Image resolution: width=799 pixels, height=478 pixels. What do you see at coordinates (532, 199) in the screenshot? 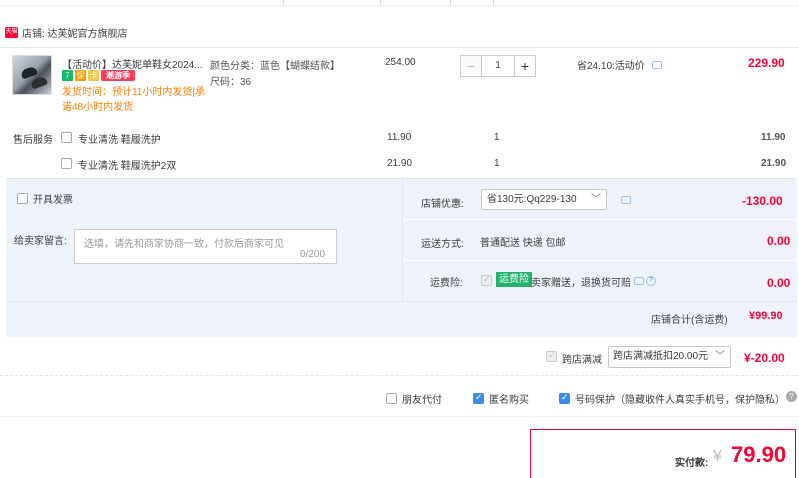
I see `shop-discount-value: 省130元:Qq229-130` at bounding box center [532, 199].